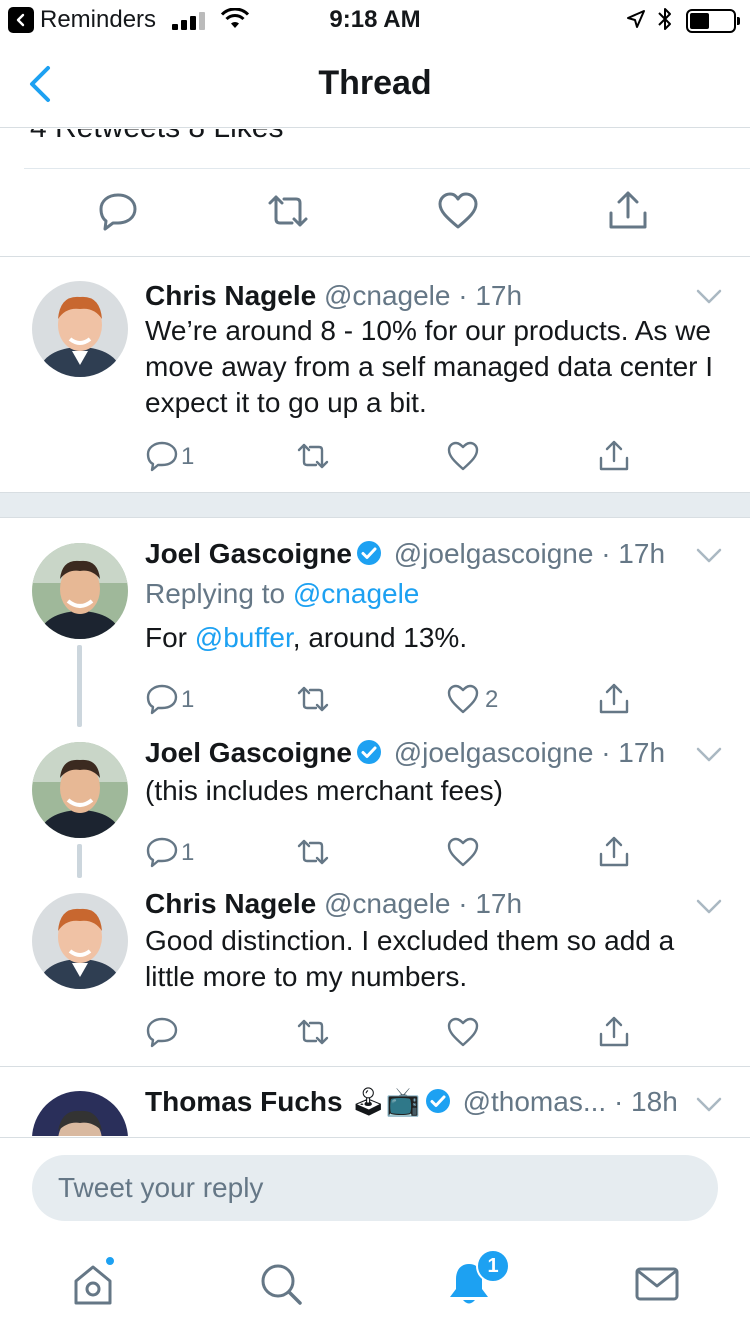  I want to click on replying-to: Replying to @cnagele, so click(282, 594).